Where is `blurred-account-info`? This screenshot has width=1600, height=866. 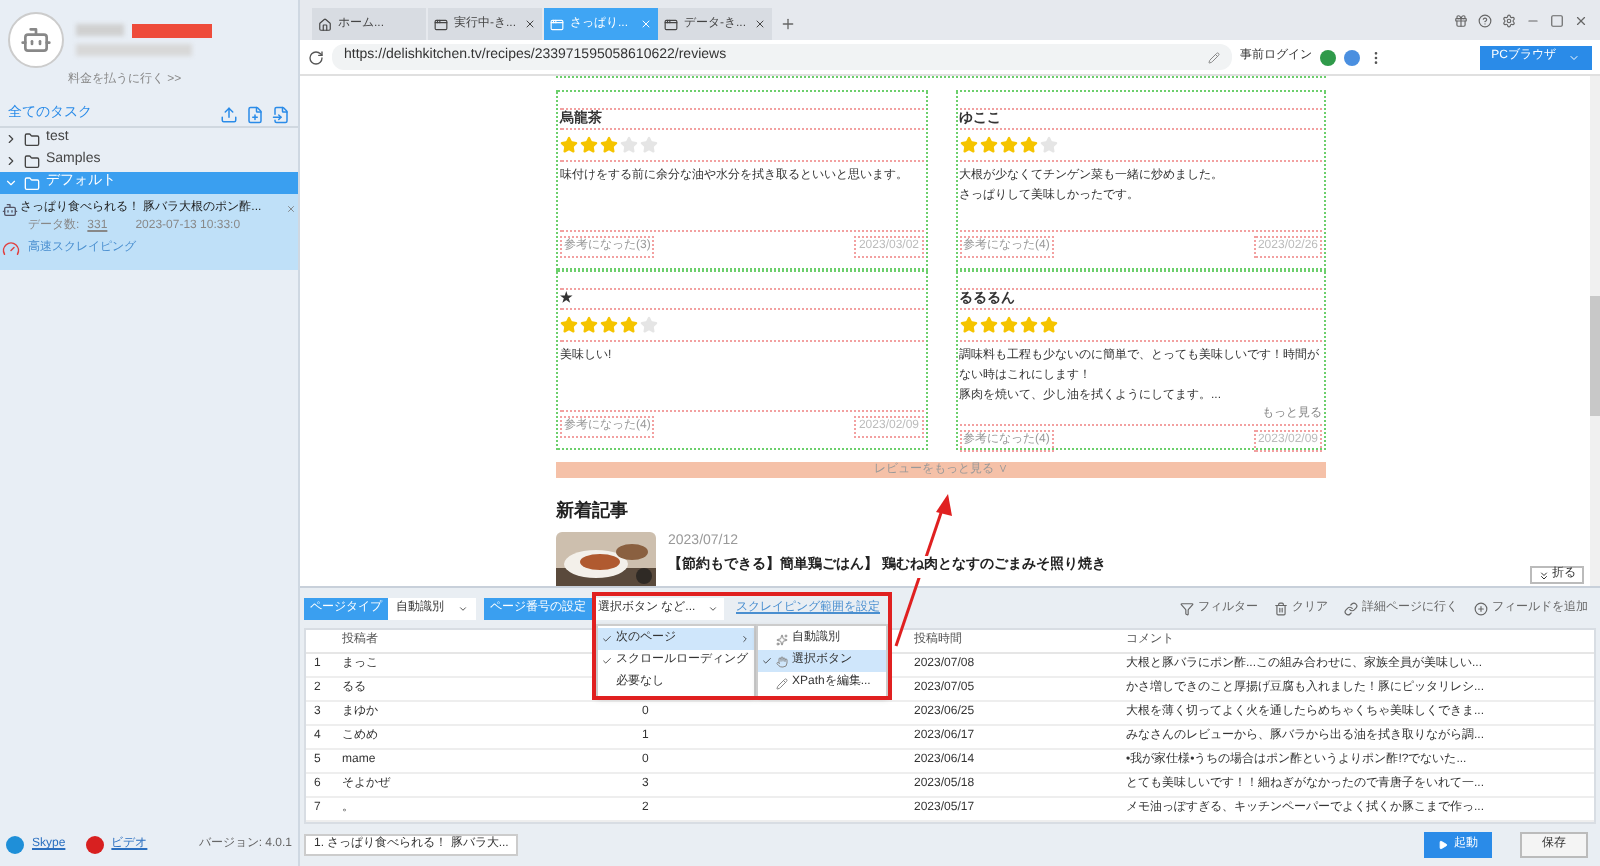
blurred-account-info is located at coordinates (144, 40).